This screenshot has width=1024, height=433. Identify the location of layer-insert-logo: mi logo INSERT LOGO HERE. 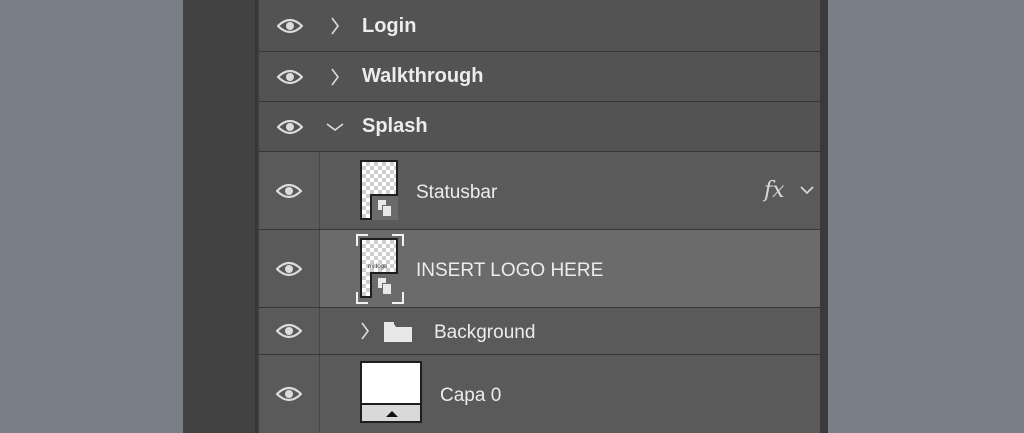
(539, 269).